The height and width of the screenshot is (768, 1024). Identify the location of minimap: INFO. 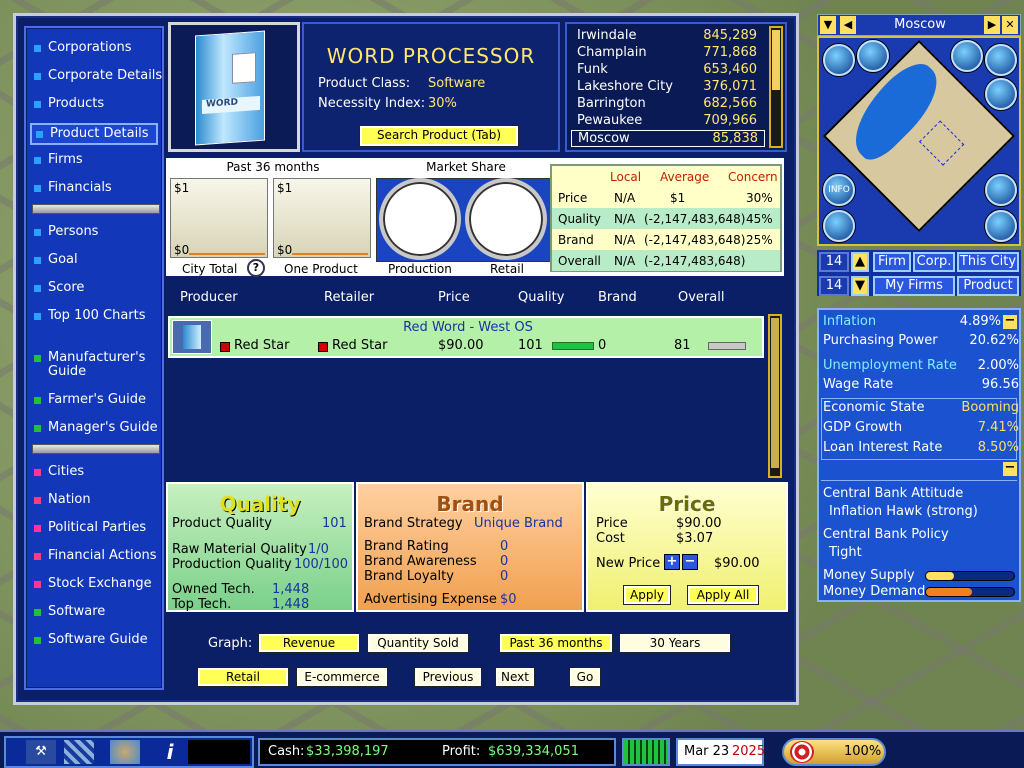
(919, 141).